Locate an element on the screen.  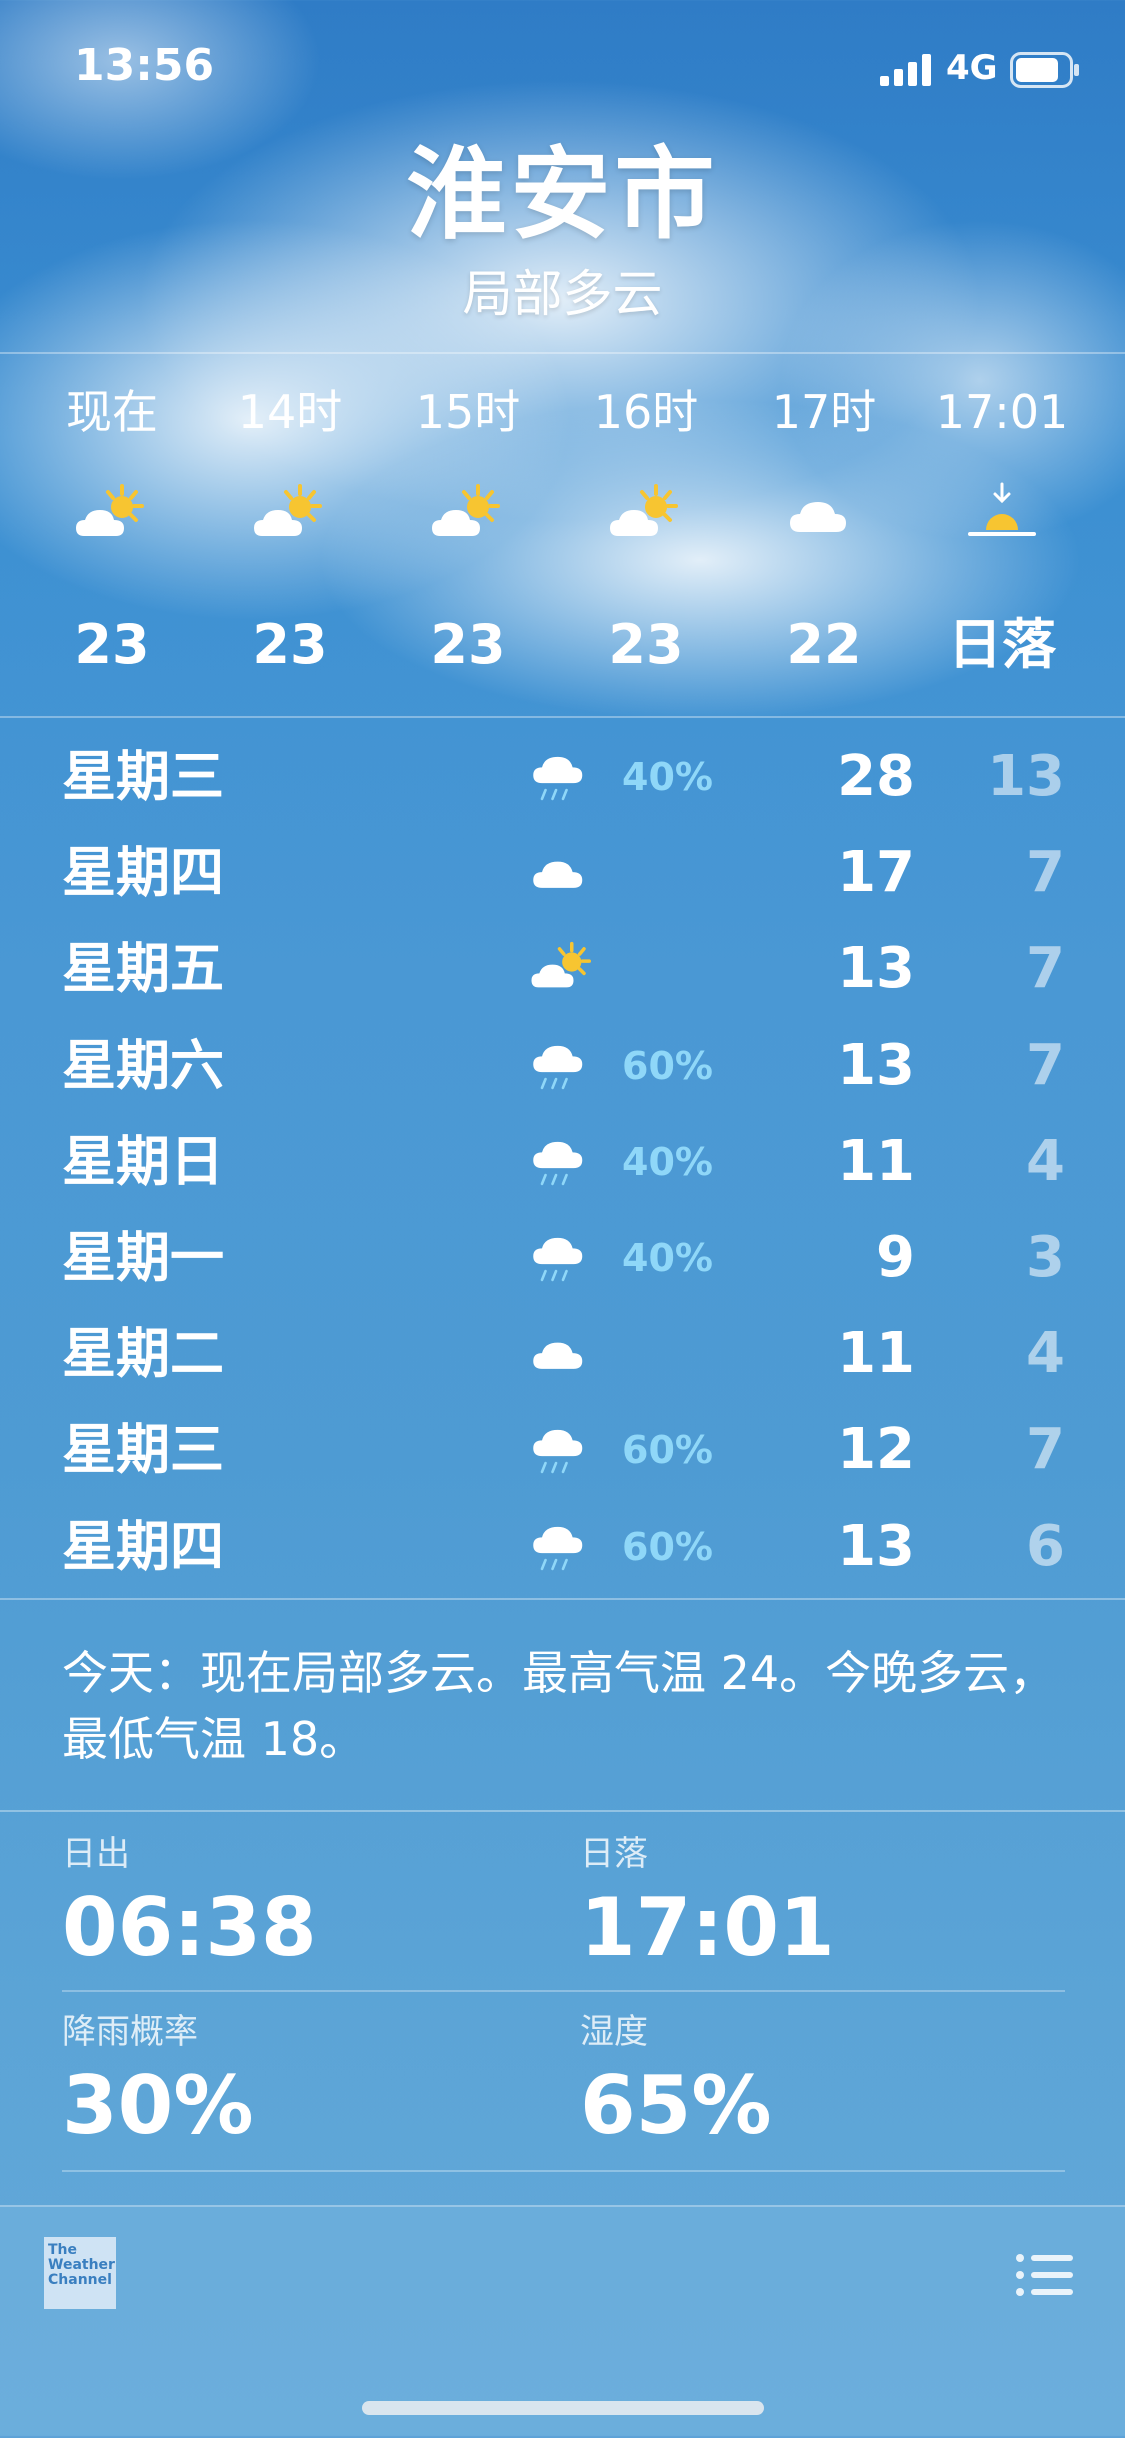
day-name: 星期日 is located at coordinates (143, 1161).